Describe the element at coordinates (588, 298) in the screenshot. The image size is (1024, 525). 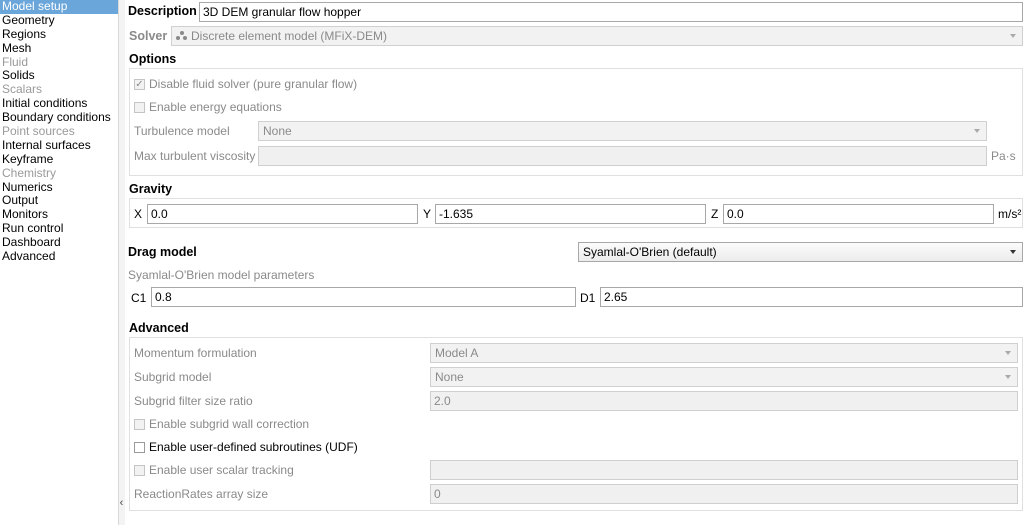
I see `d1-label: D1` at that location.